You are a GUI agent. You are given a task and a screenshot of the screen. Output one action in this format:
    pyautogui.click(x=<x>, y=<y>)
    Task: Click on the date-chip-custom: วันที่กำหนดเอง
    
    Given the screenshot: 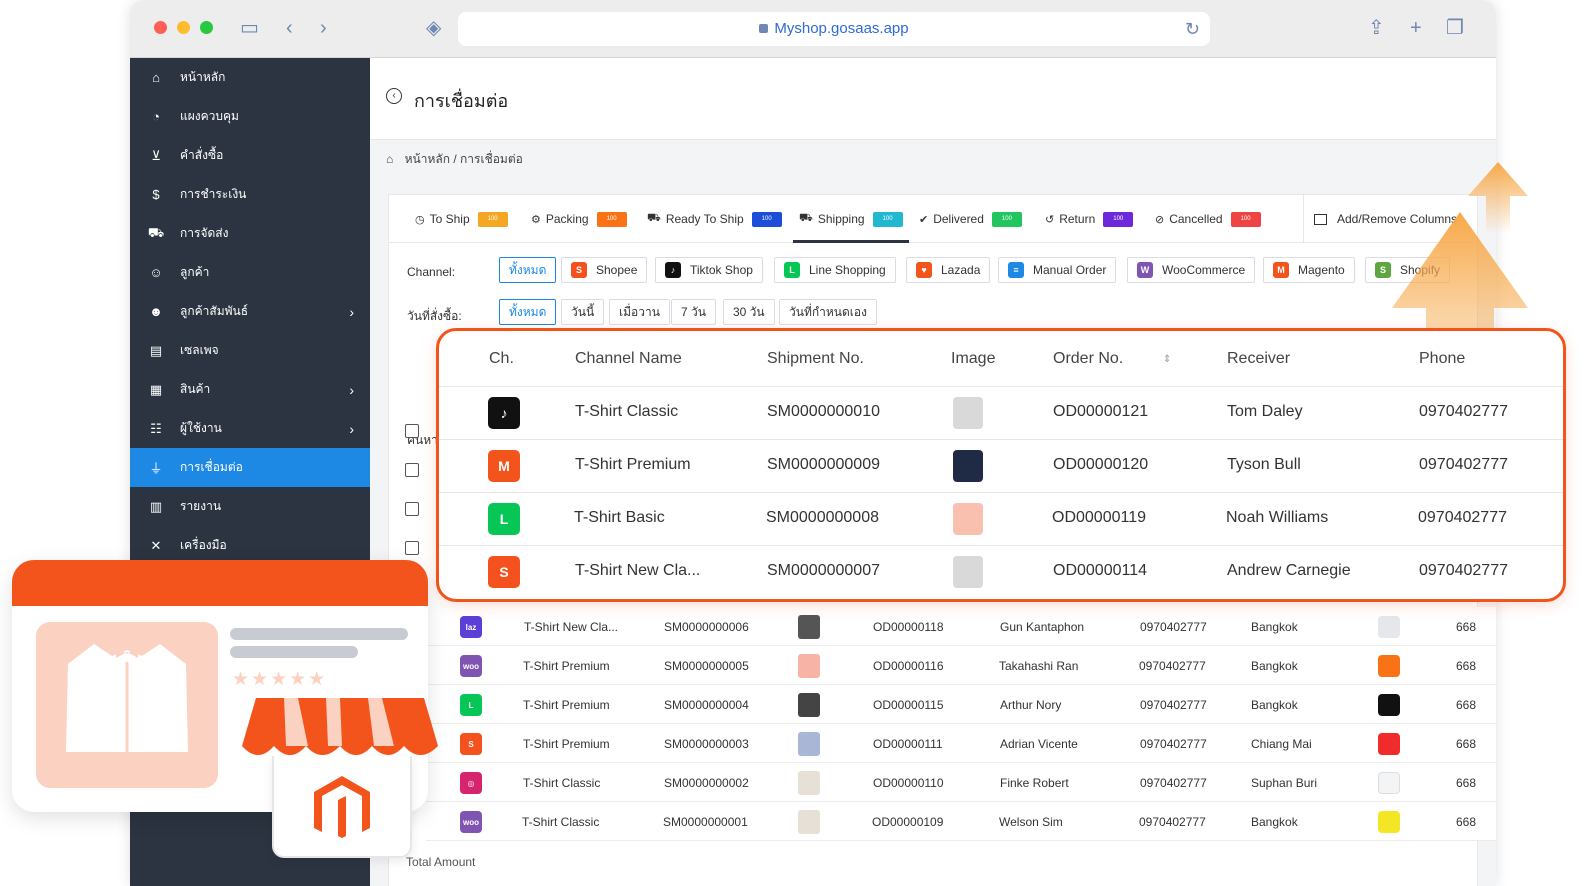 What is the action you would take?
    pyautogui.click(x=828, y=312)
    